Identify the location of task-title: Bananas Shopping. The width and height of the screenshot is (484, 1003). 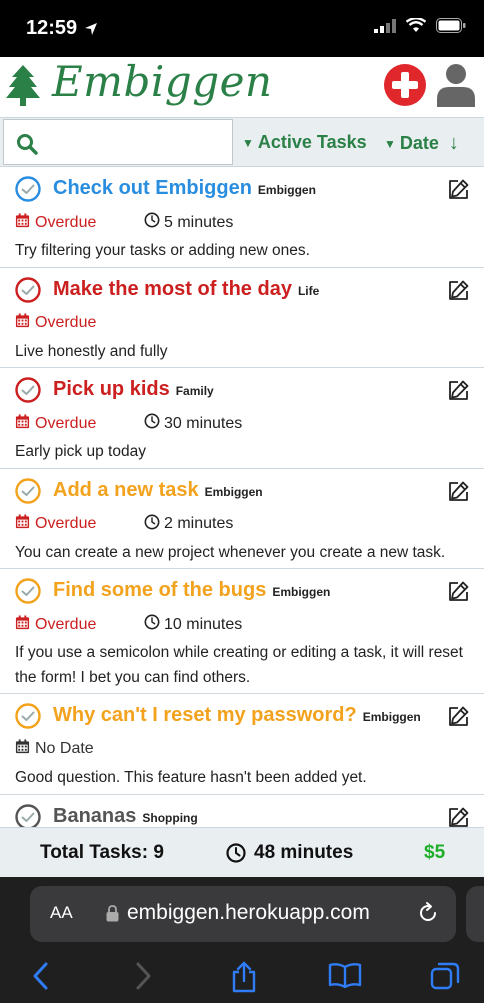
(125, 816).